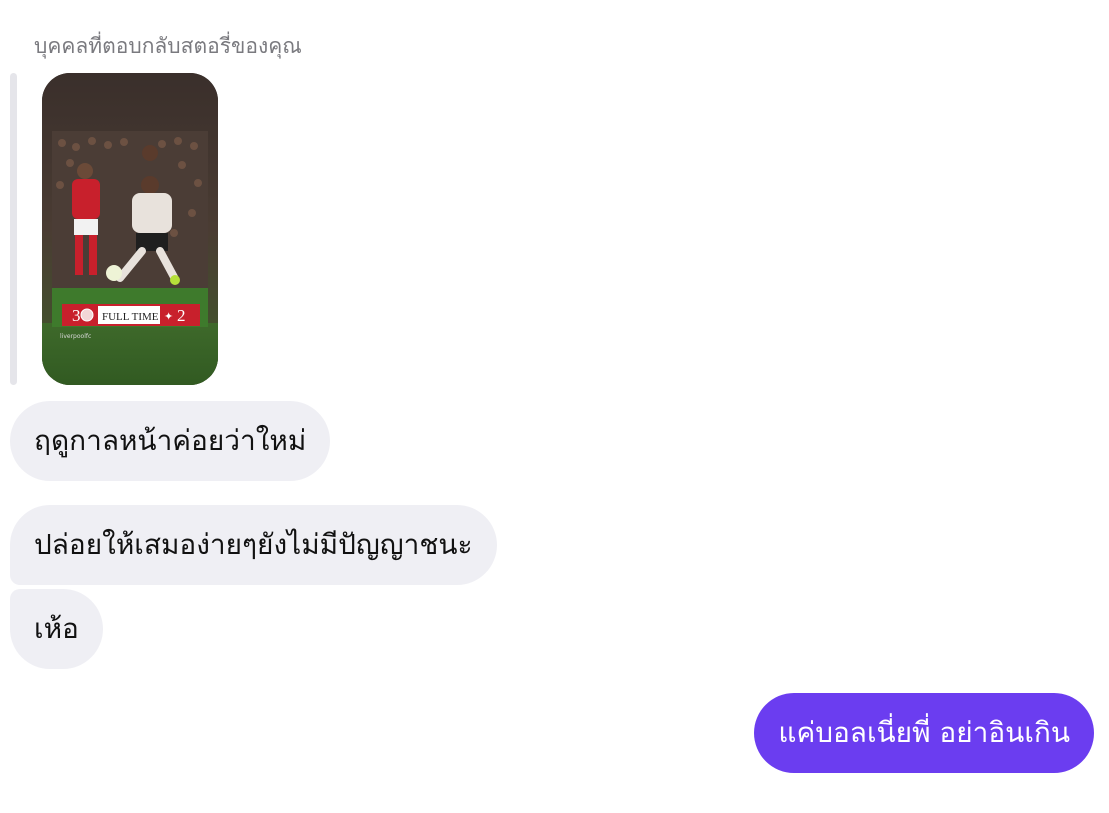 The width and height of the screenshot is (1109, 813). I want to click on message-text: แค่บอลเนี่ยพี่ อย่าอินเกิน, so click(924, 732).